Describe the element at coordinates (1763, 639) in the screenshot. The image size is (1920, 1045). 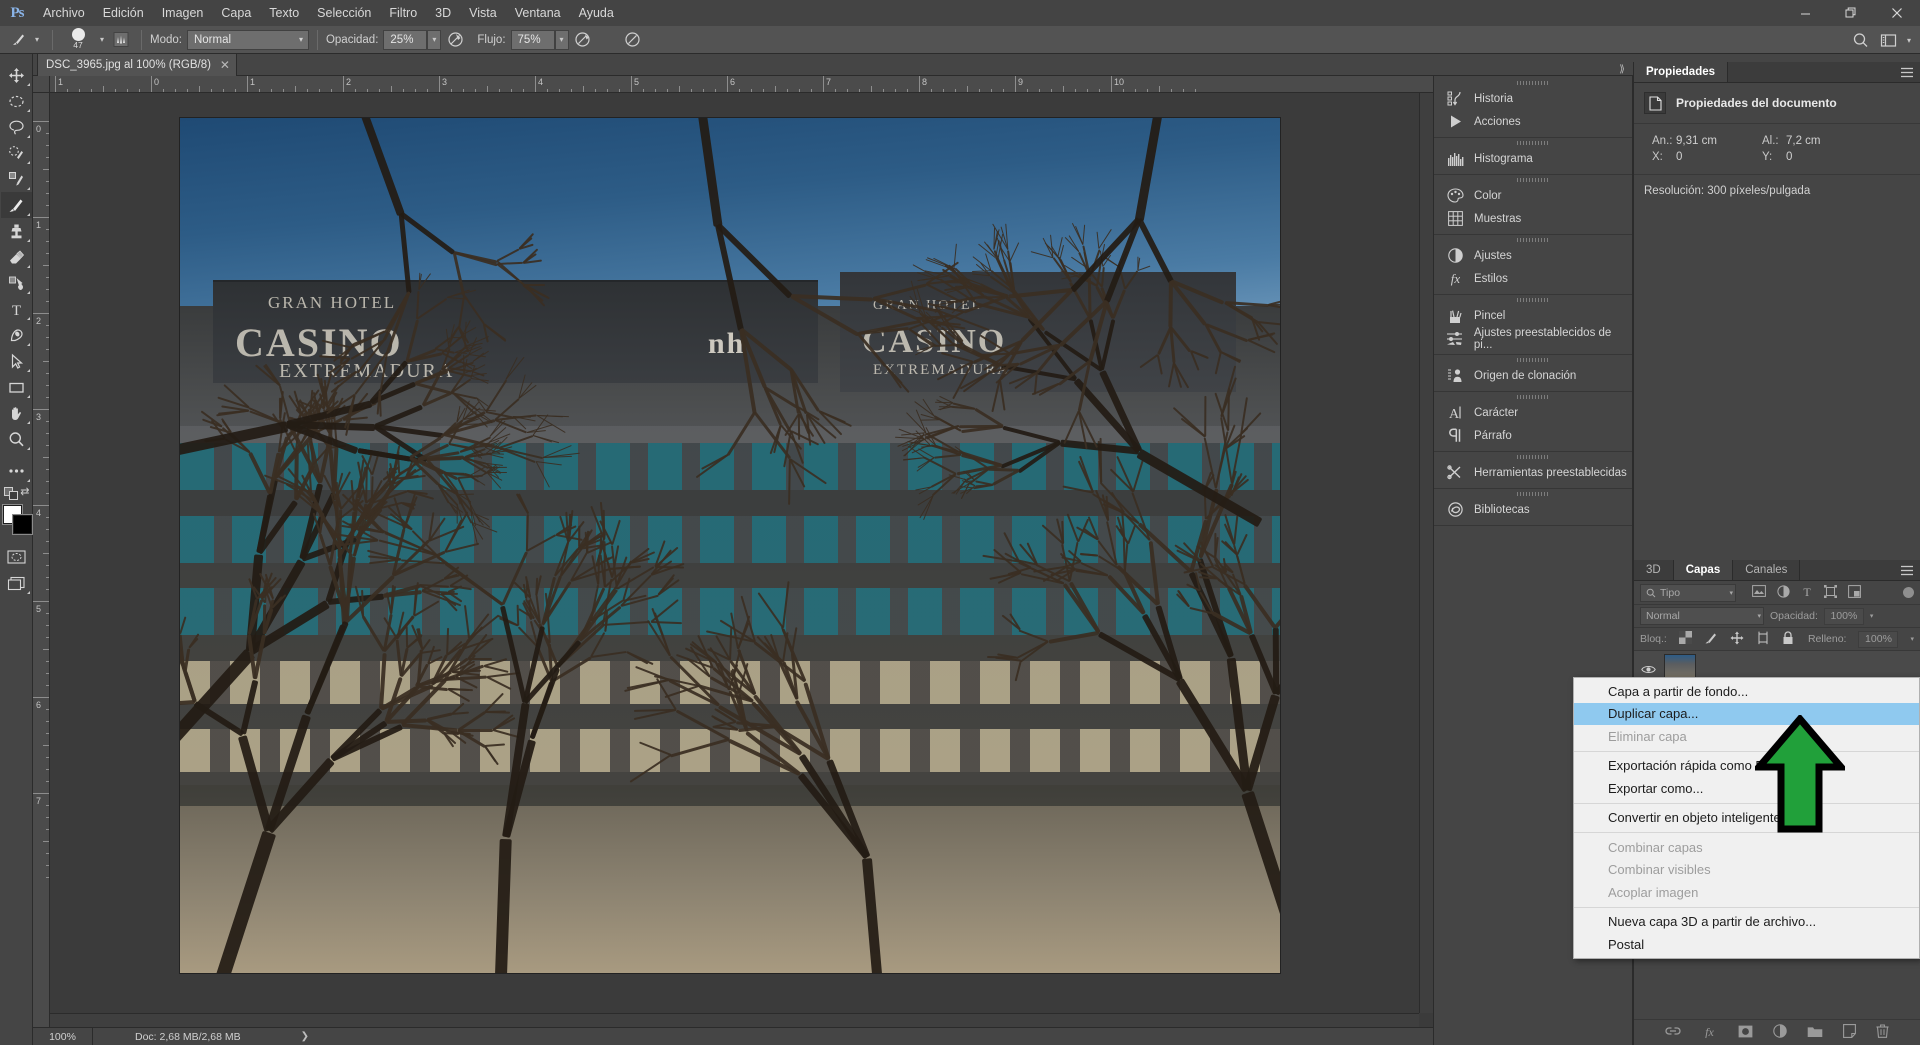
I see `lock-artboard-icon` at that location.